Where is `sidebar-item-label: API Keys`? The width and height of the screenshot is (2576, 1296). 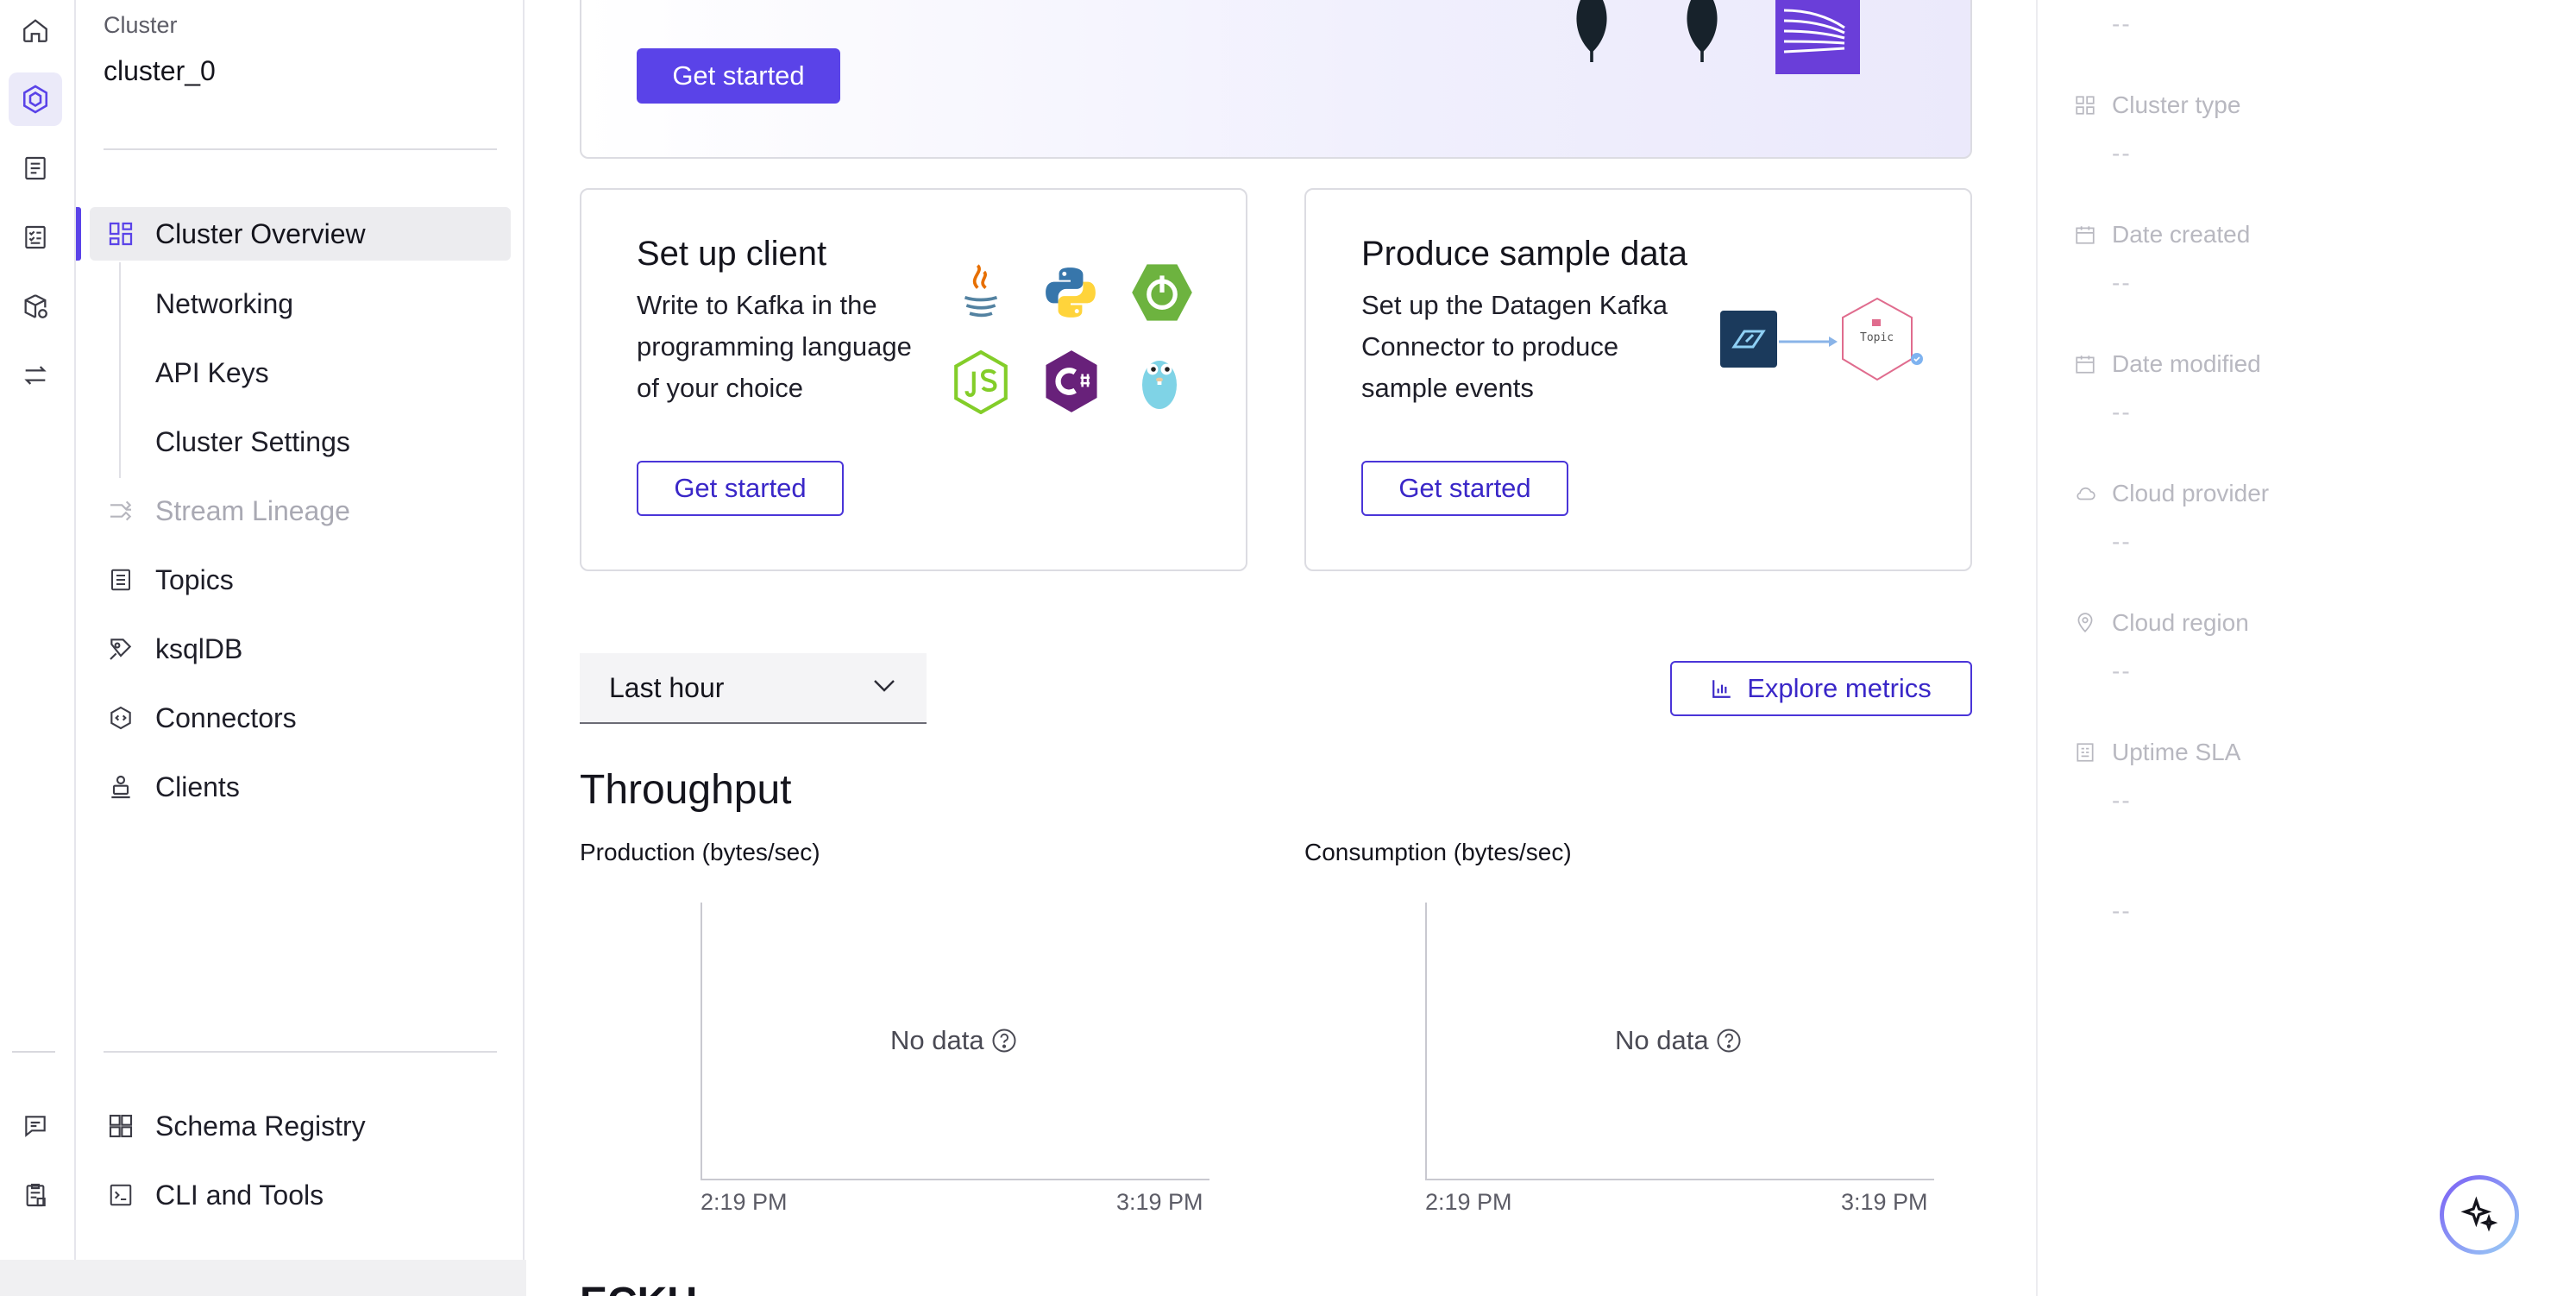
sidebar-item-label: API Keys is located at coordinates (212, 372).